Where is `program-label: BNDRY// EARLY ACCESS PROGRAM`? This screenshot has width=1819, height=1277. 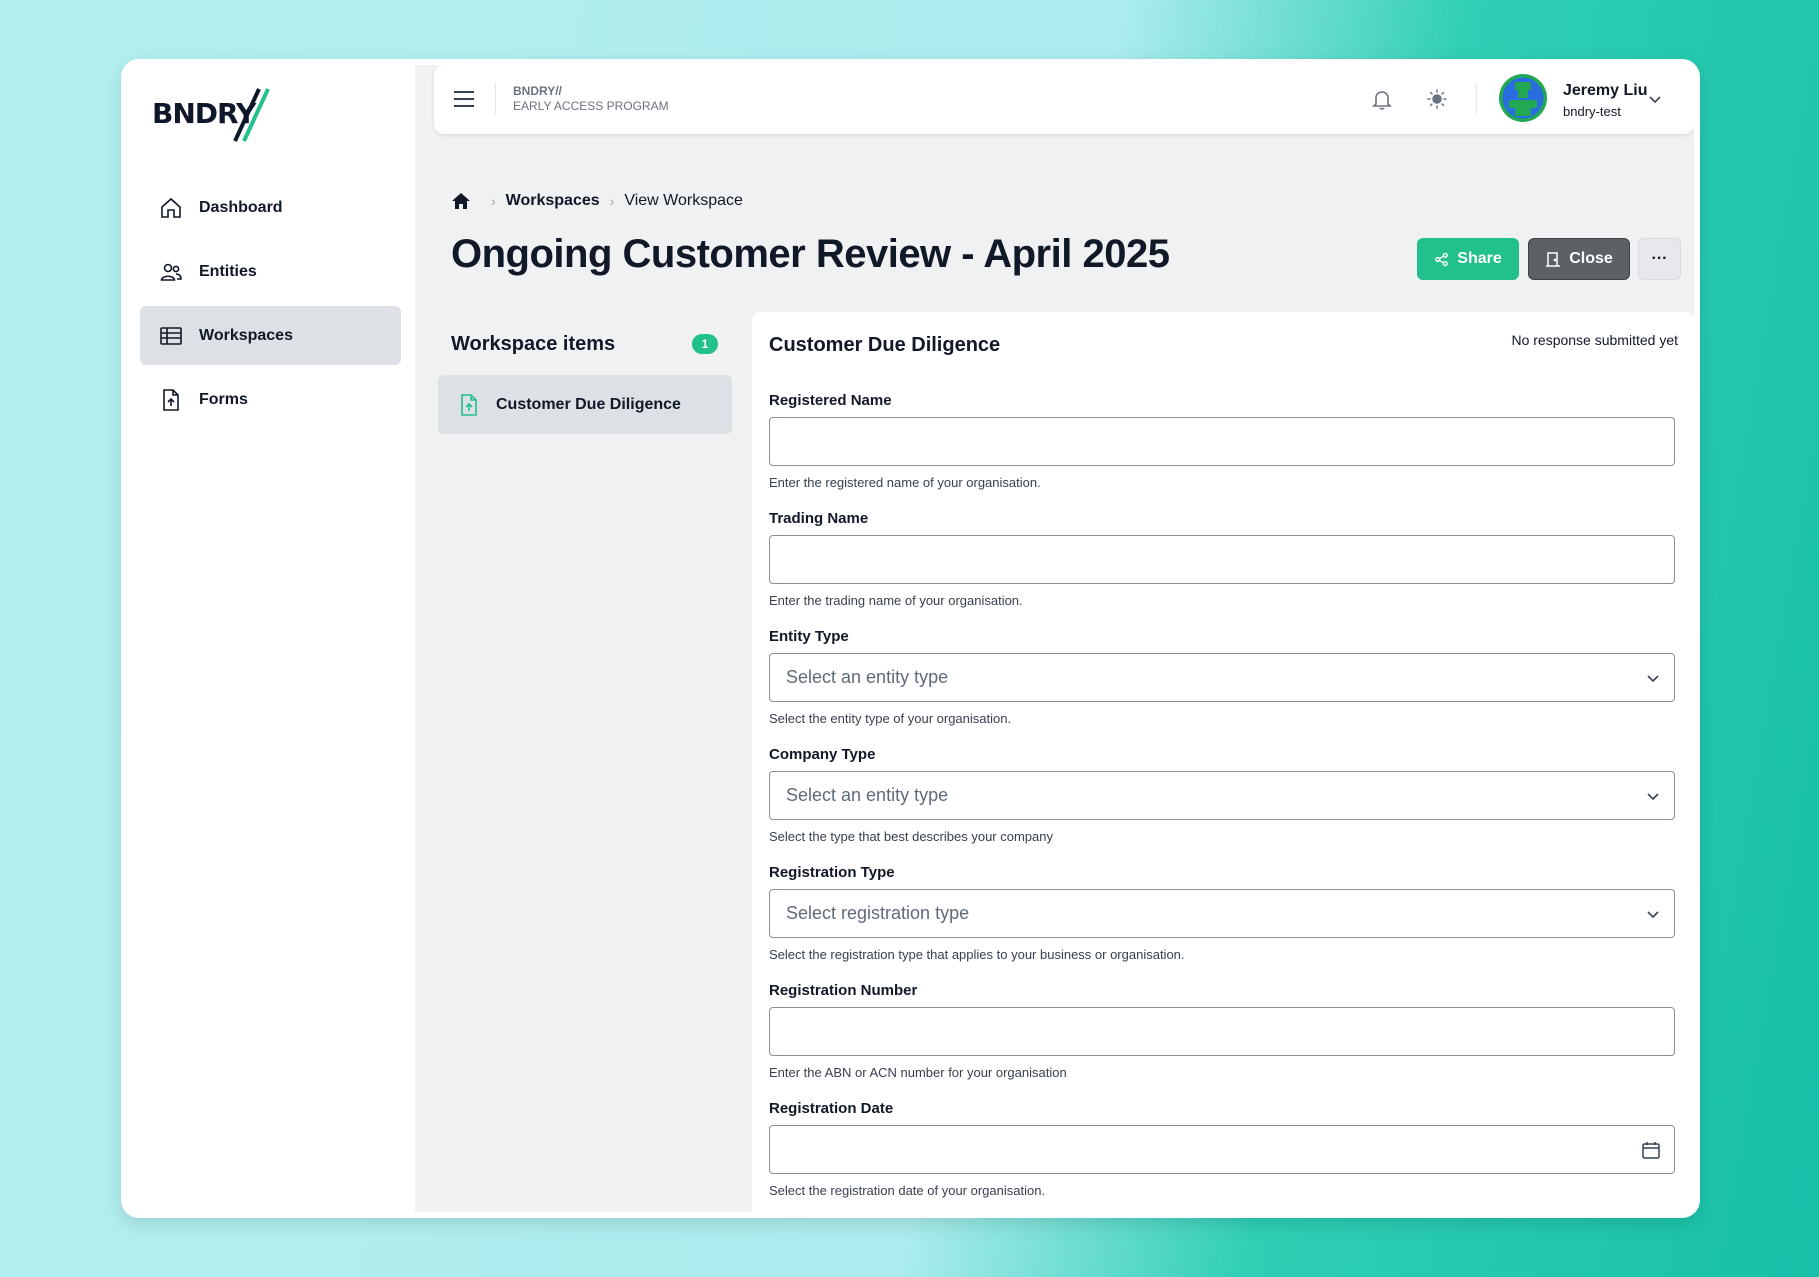 program-label: BNDRY// EARLY ACCESS PROGRAM is located at coordinates (591, 99).